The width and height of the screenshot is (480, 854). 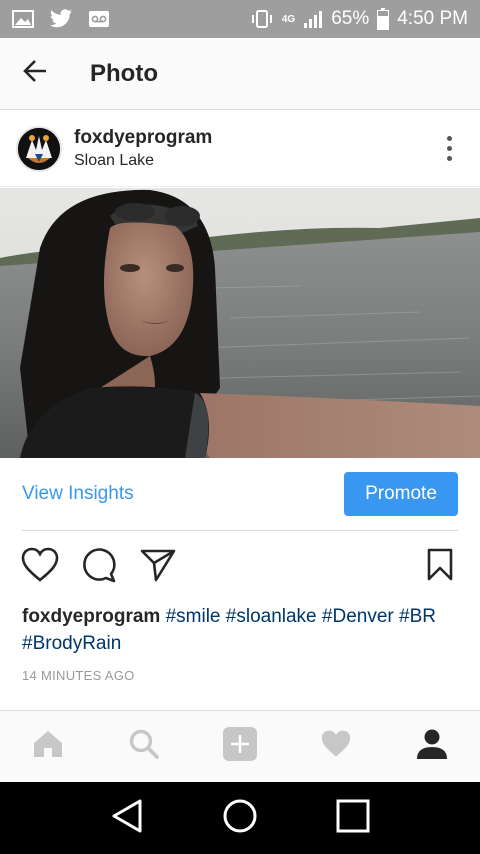 I want to click on hashtag: #Denver, so click(x=358, y=616).